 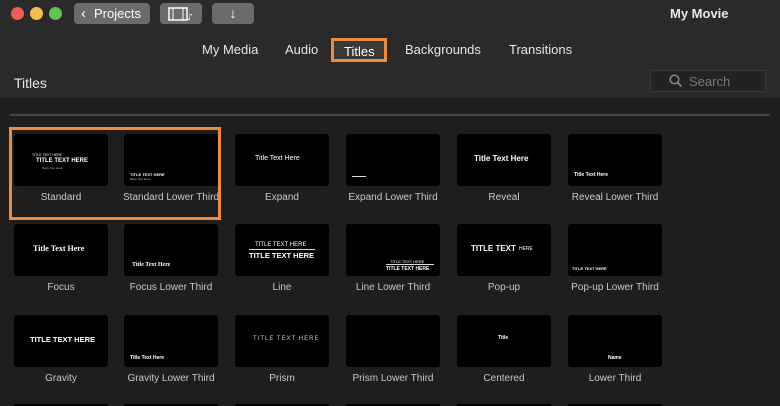 What do you see at coordinates (55, 13) in the screenshot?
I see `zoom-window-button` at bounding box center [55, 13].